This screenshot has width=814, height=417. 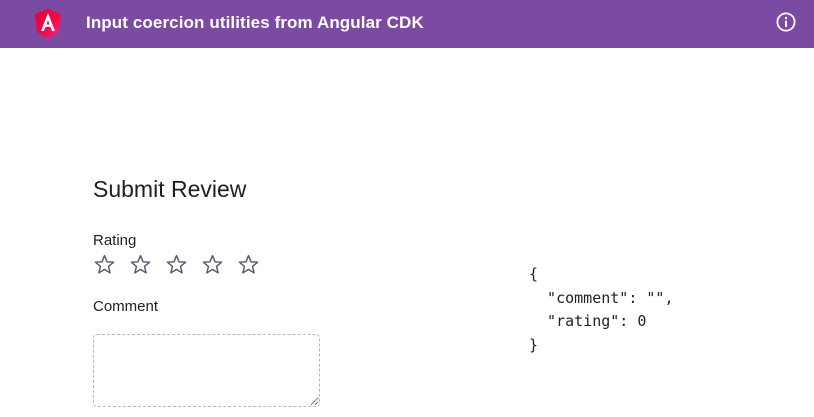 I want to click on star-4-icon, so click(x=212, y=264).